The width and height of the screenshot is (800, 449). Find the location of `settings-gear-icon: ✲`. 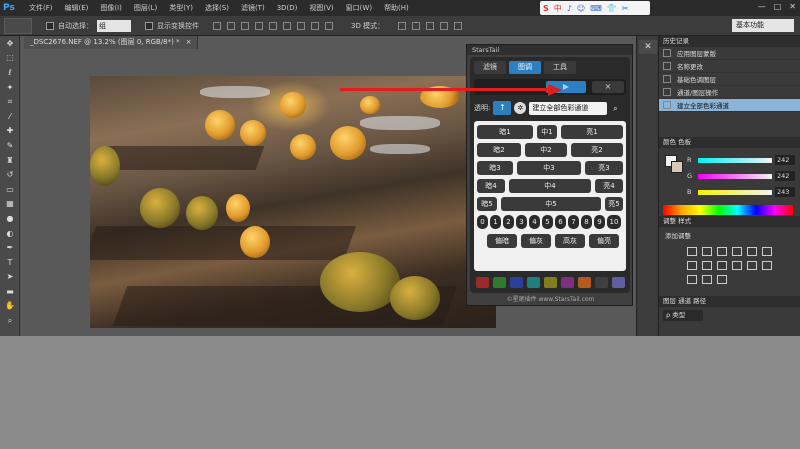

settings-gear-icon: ✲ is located at coordinates (520, 108).